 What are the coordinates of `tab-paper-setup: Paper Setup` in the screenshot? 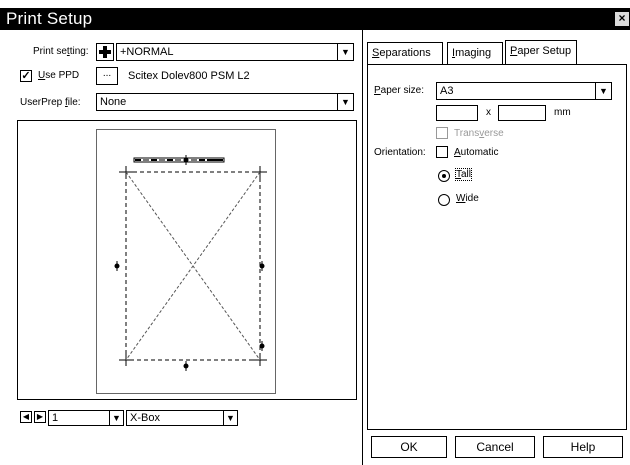 It's located at (541, 52).